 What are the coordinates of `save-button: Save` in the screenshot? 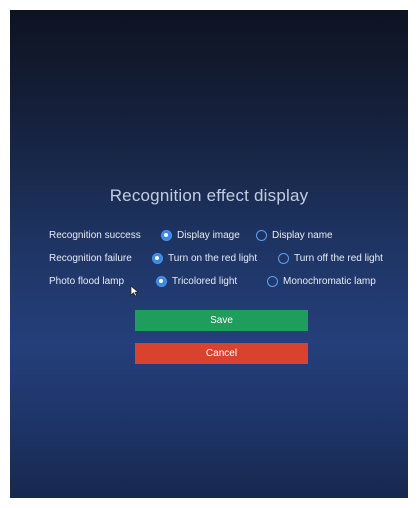 It's located at (221, 320).